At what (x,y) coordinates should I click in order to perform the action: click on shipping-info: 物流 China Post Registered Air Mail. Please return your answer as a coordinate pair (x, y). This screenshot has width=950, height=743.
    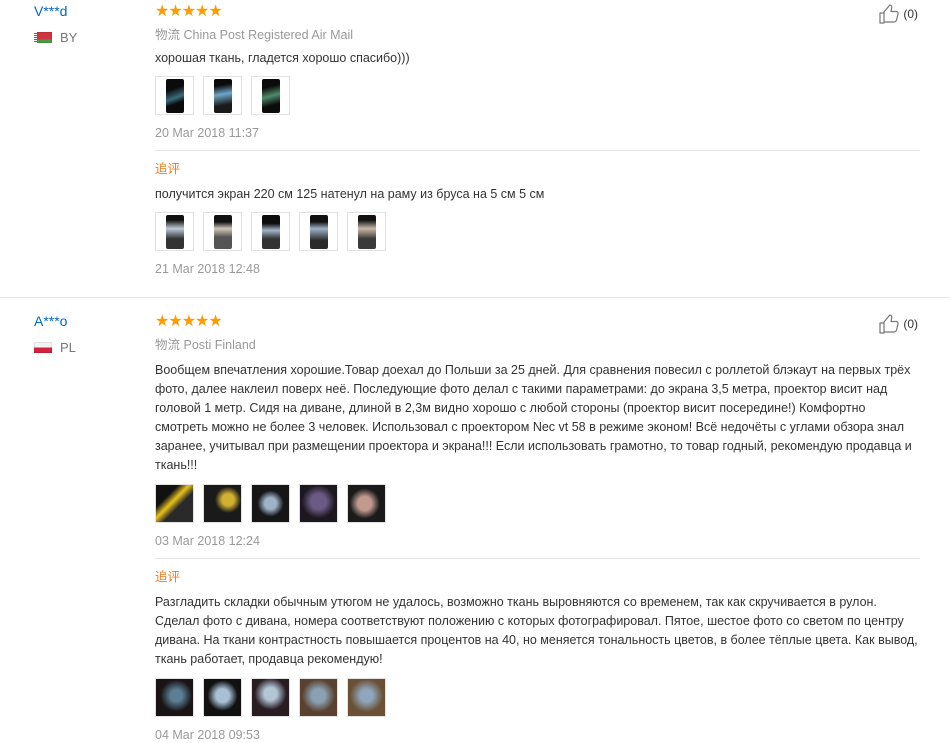
    Looking at the image, I should click on (537, 35).